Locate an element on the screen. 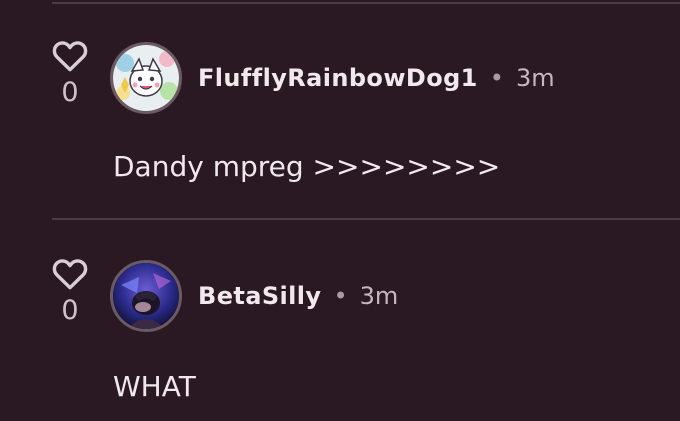 The height and width of the screenshot is (421, 680). comment-meta: FlufflyRainbowDog1 • 3m is located at coordinates (376, 78).